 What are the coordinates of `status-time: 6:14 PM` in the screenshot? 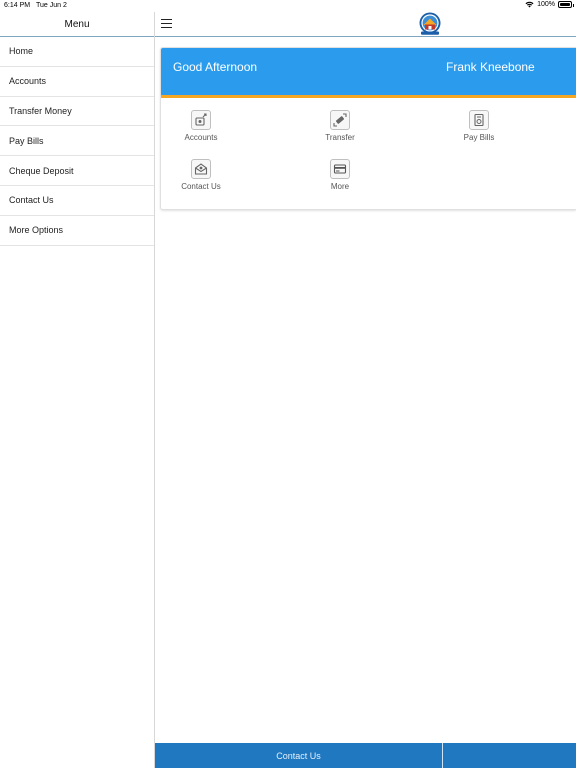 It's located at (17, 5).